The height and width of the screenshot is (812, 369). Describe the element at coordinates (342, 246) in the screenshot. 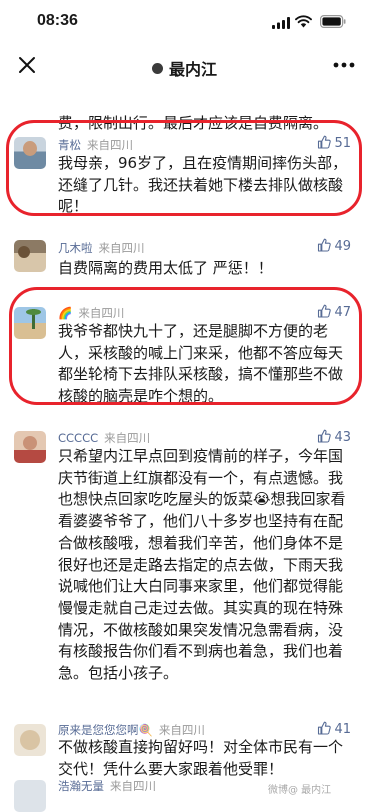

I see `like-count: 49` at that location.